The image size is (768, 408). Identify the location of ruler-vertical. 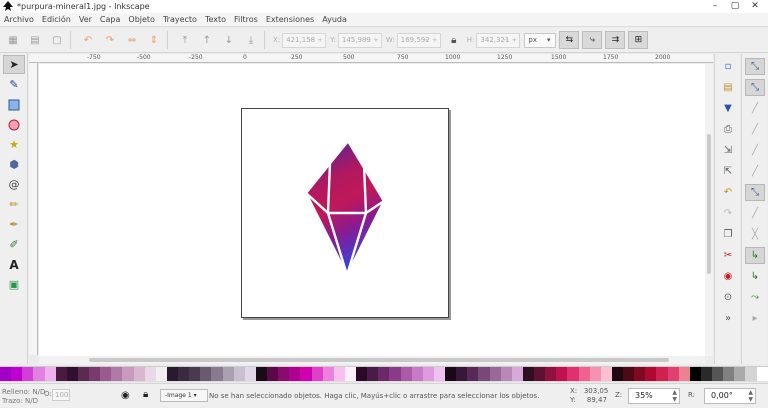
(33, 209).